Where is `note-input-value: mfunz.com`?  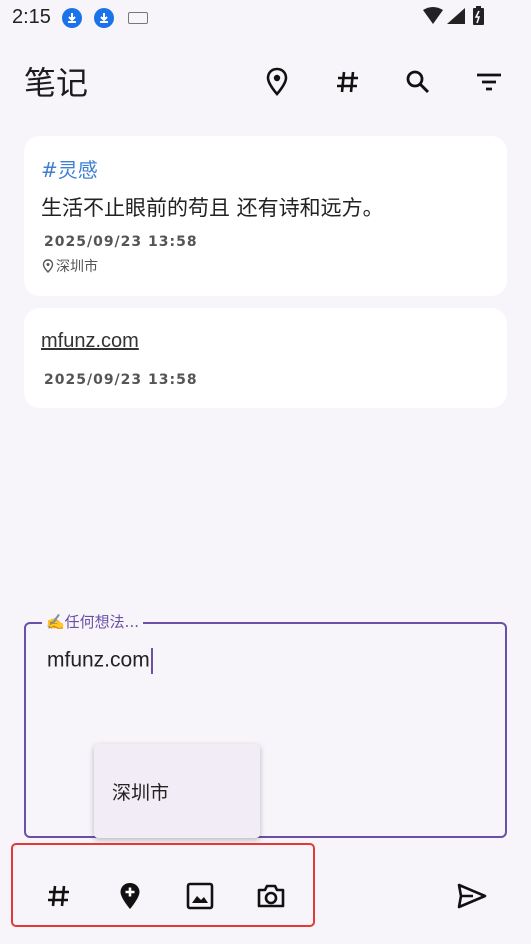 note-input-value: mfunz.com is located at coordinates (100, 661).